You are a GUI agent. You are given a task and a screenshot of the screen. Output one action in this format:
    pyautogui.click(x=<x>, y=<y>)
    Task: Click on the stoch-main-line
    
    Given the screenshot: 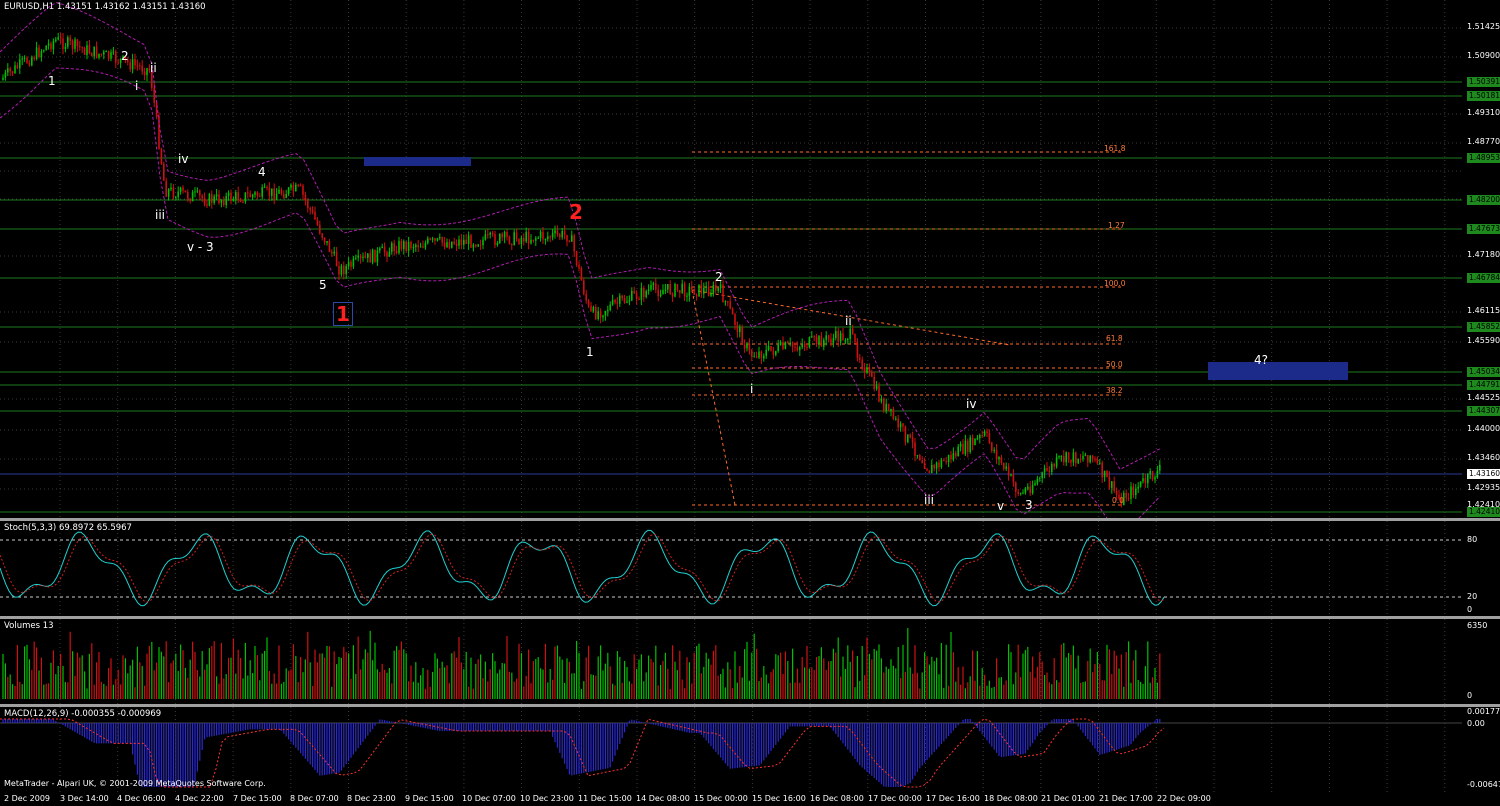 What is the action you would take?
    pyautogui.click(x=582, y=568)
    